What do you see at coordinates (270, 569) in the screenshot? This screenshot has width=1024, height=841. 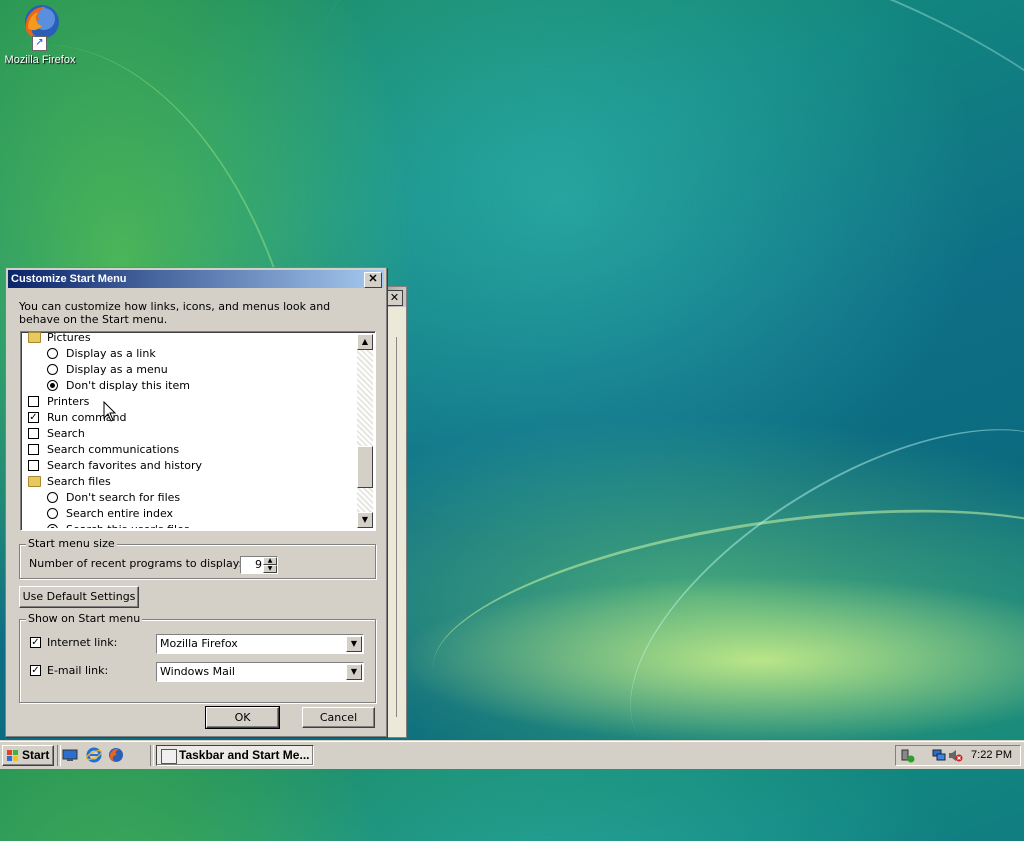 I see `stepper-down-button: ▼` at bounding box center [270, 569].